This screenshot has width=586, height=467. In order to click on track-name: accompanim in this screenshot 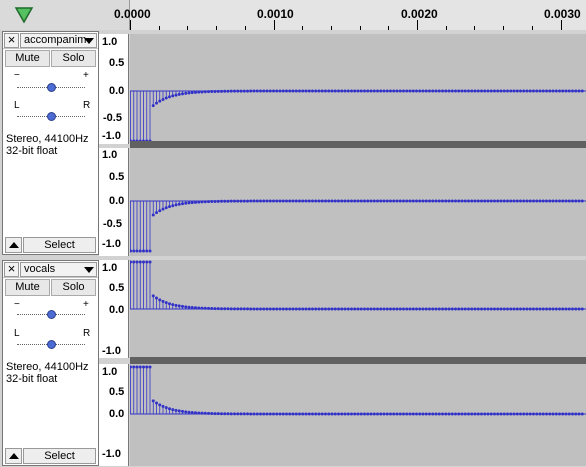, I will do `click(55, 40)`.